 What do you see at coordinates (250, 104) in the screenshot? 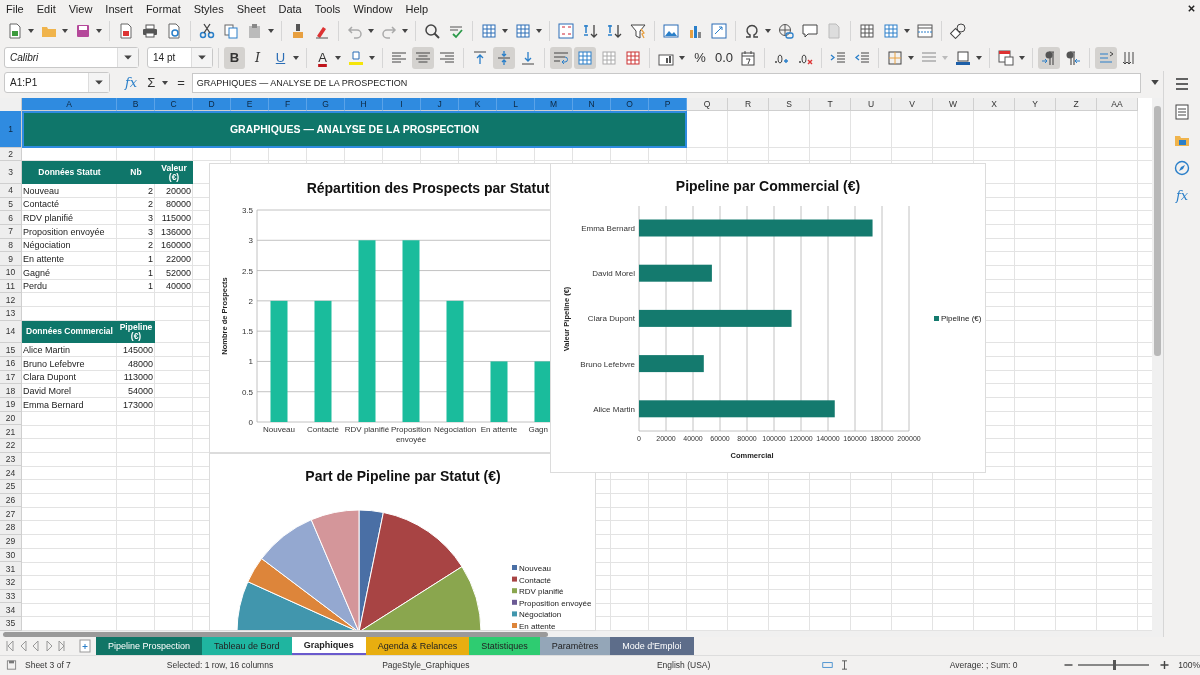
I see `column-header: E` at bounding box center [250, 104].